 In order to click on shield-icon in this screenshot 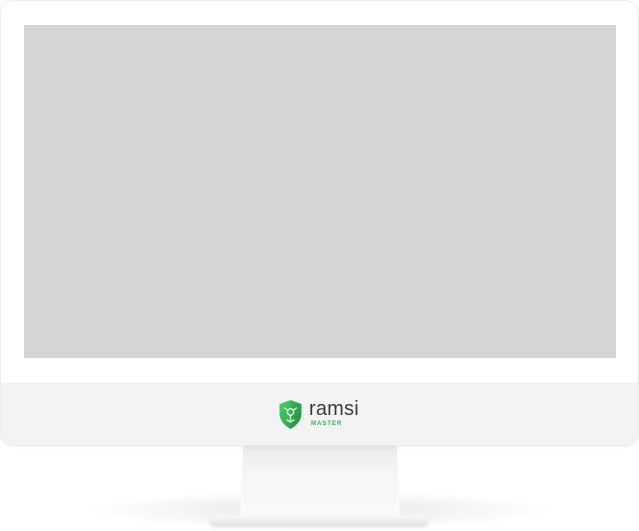, I will do `click(290, 414)`.